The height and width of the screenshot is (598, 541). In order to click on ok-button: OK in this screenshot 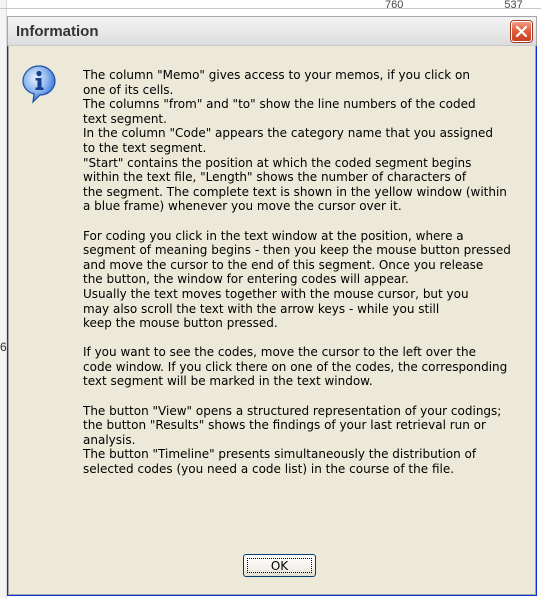, I will do `click(279, 565)`.